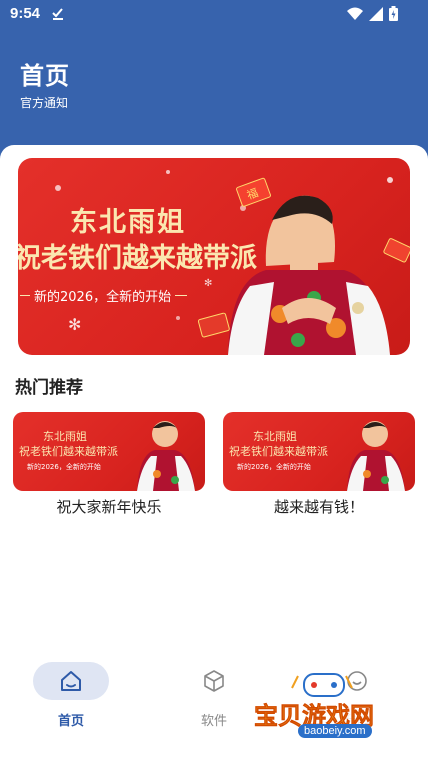  Describe the element at coordinates (70, 721) in the screenshot. I see `nav-label: 首页` at that location.